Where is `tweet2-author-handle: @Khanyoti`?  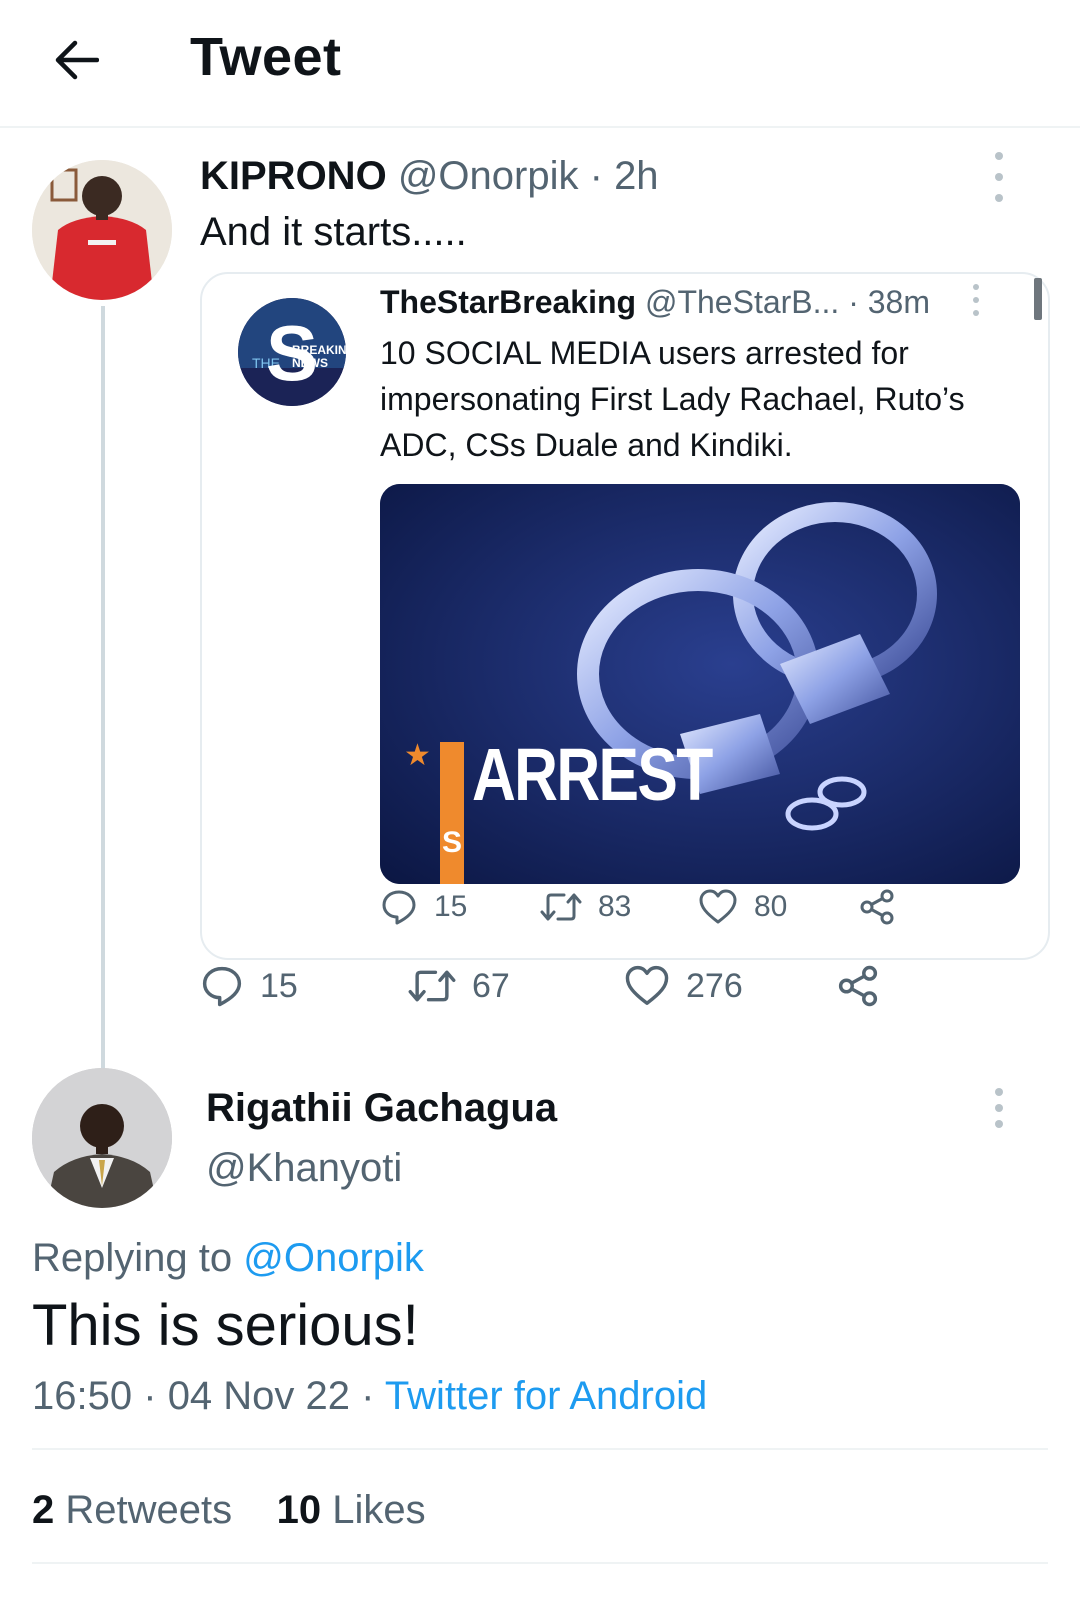
tweet2-author-handle: @Khanyoti is located at coordinates (304, 1168).